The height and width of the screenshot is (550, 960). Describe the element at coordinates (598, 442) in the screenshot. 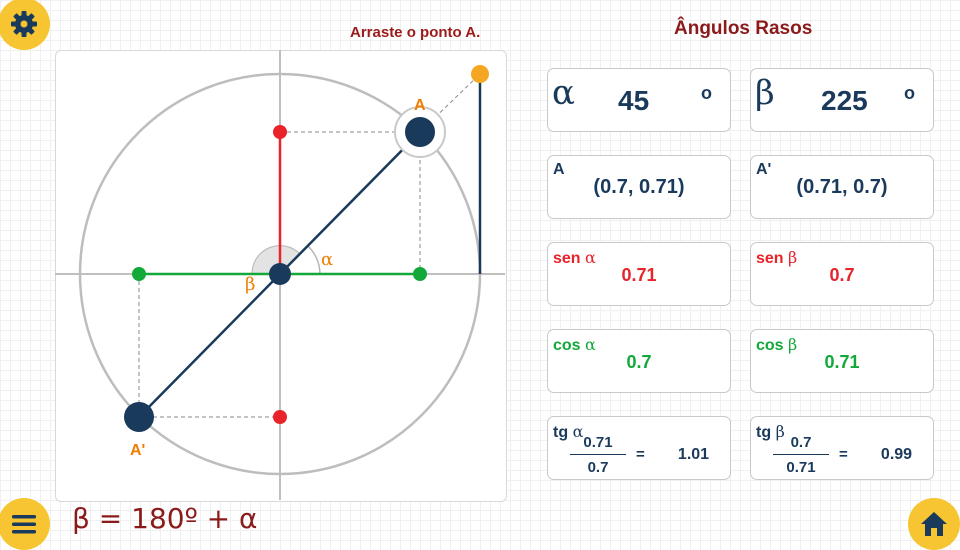

I see `tg-alpha-numerator: 0.71` at that location.